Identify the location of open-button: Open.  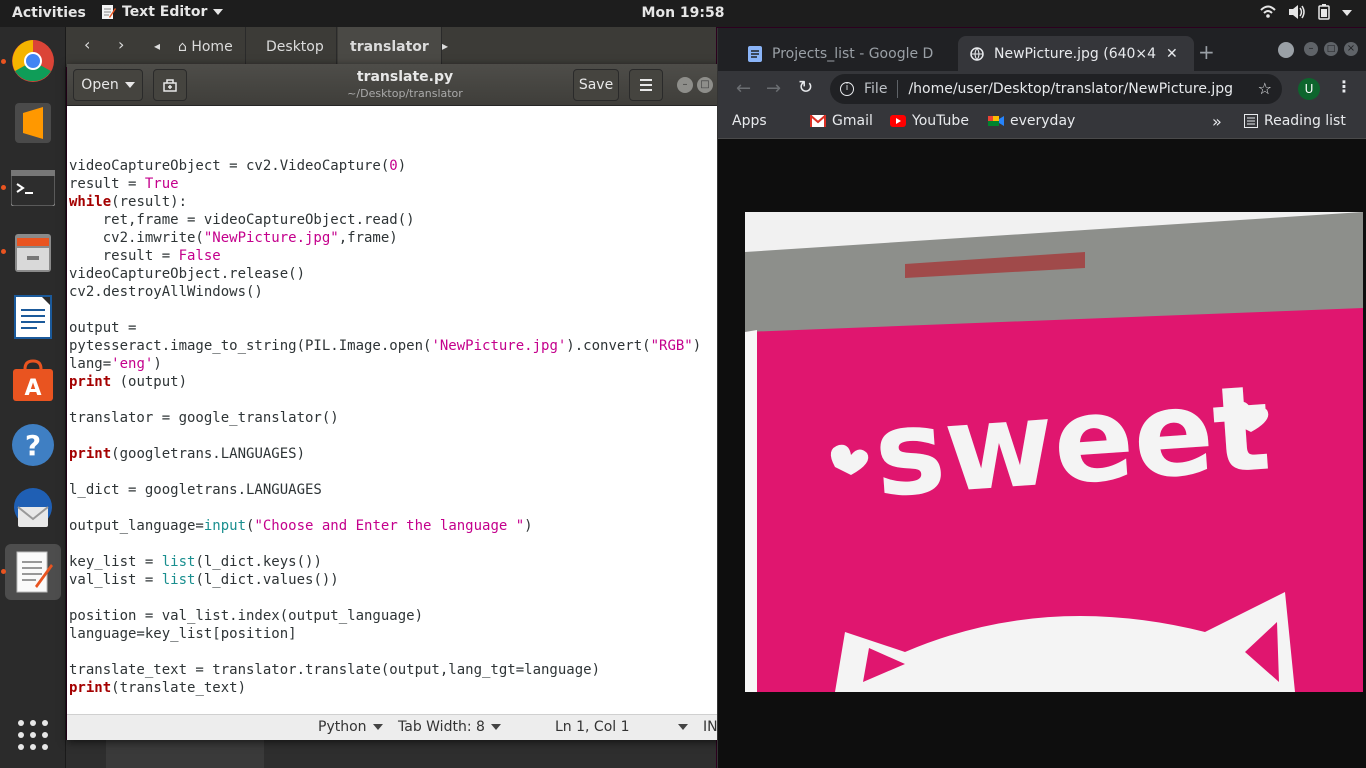
(108, 85).